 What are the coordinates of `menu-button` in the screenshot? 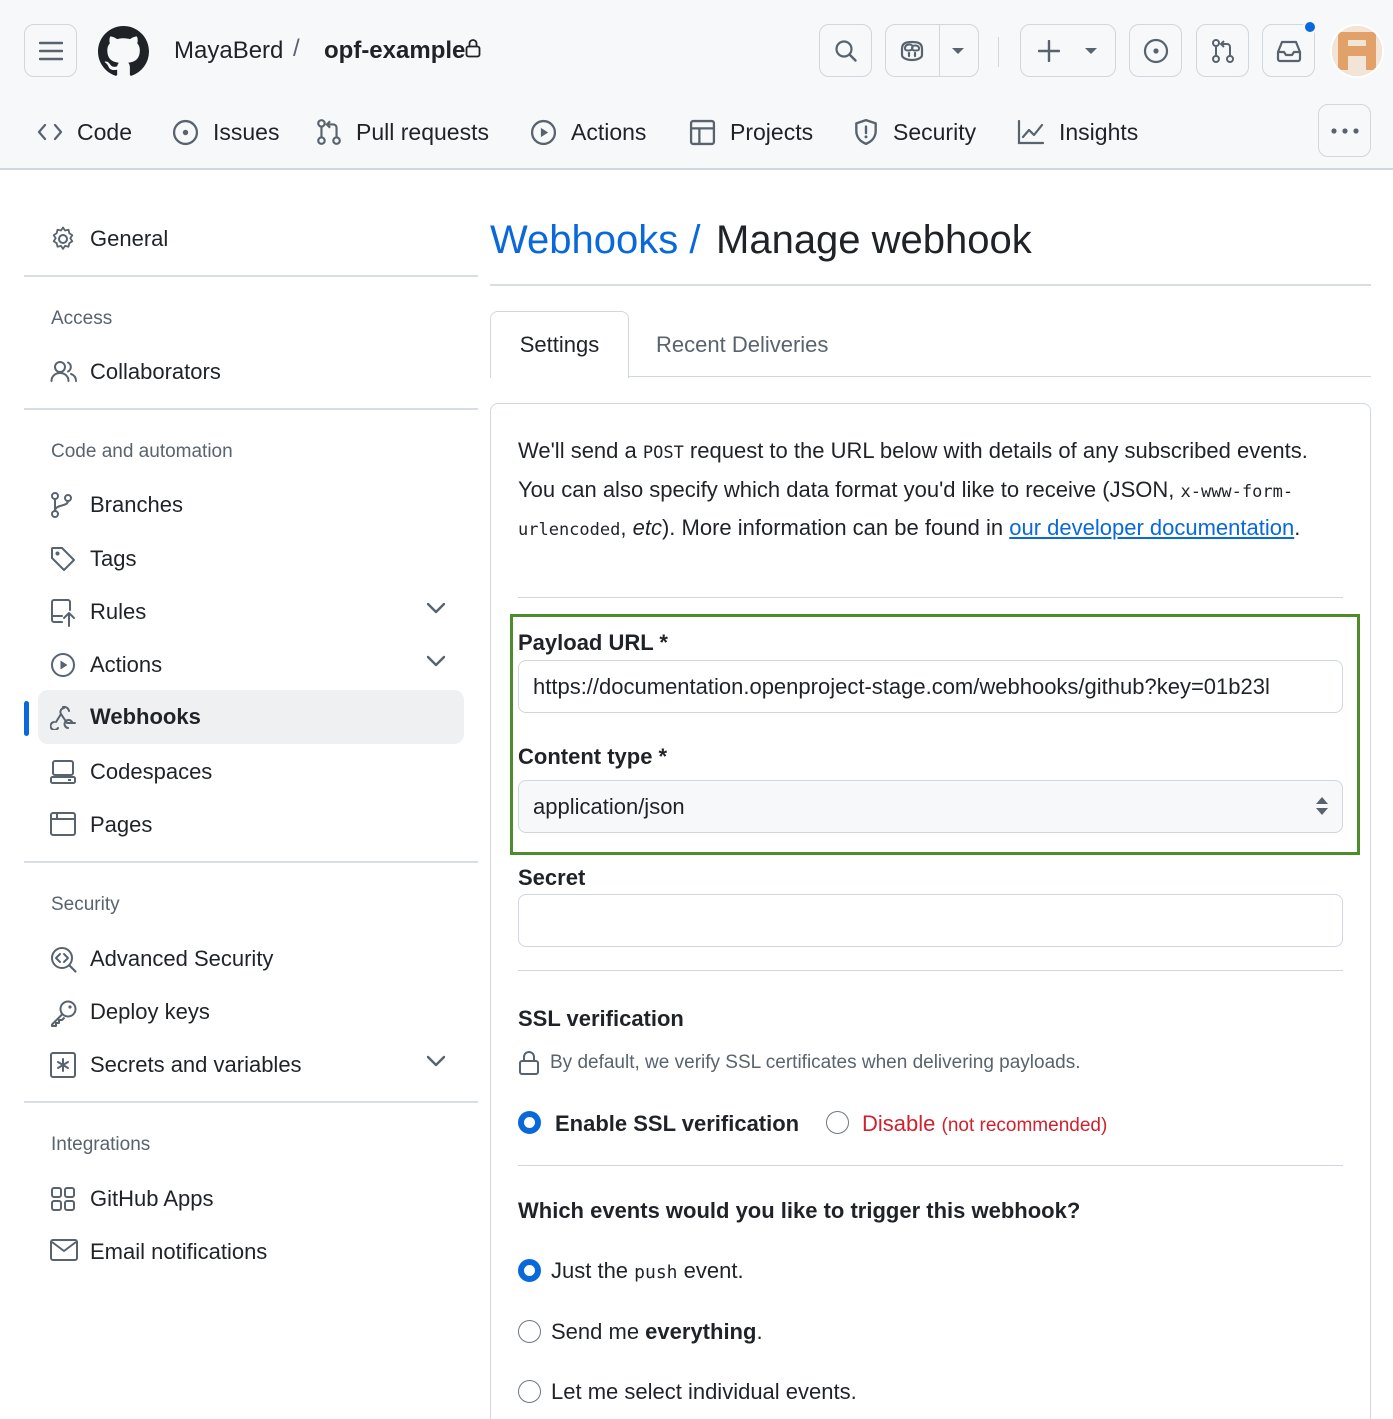 It's located at (50, 50).